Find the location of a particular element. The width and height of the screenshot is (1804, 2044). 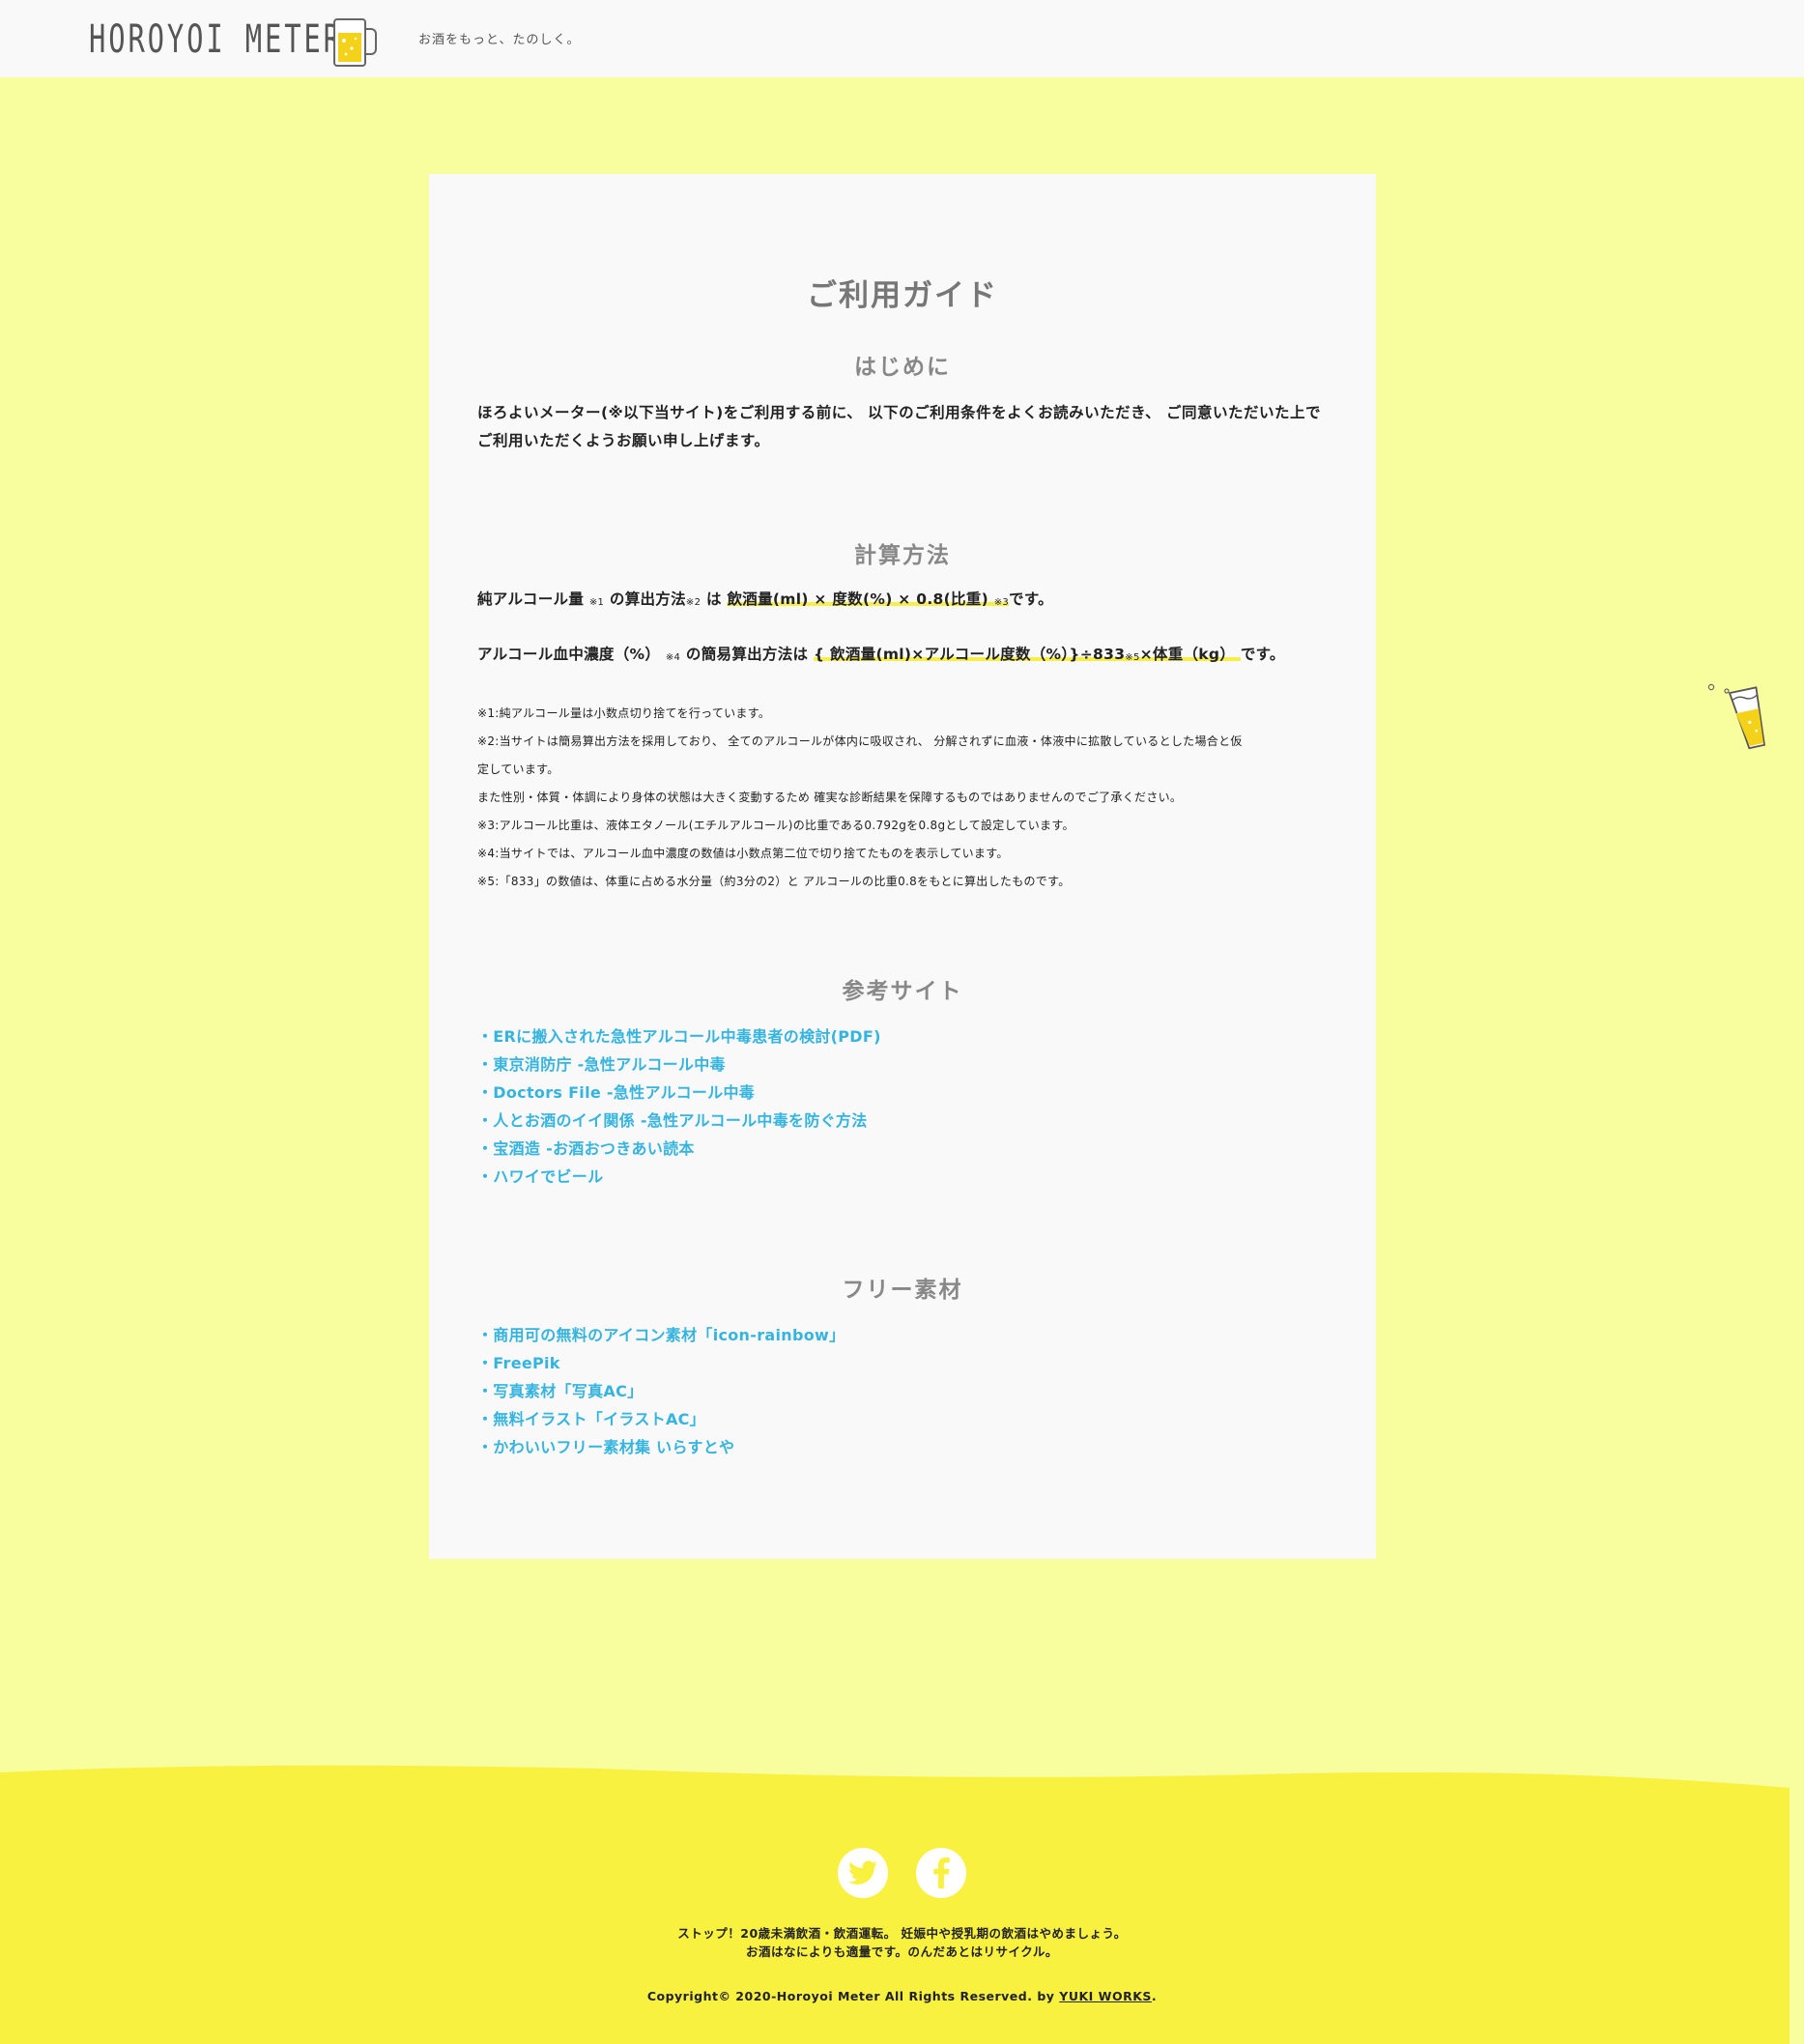

formula-2-lead: アルコール血中濃度（%） is located at coordinates (569, 654).